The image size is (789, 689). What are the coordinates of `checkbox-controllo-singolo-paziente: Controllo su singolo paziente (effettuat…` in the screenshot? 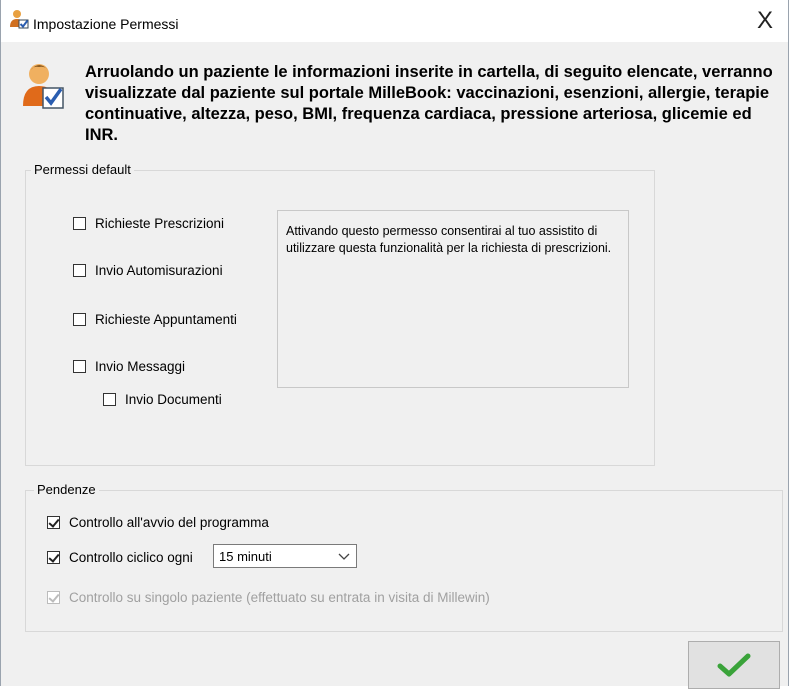 It's located at (268, 597).